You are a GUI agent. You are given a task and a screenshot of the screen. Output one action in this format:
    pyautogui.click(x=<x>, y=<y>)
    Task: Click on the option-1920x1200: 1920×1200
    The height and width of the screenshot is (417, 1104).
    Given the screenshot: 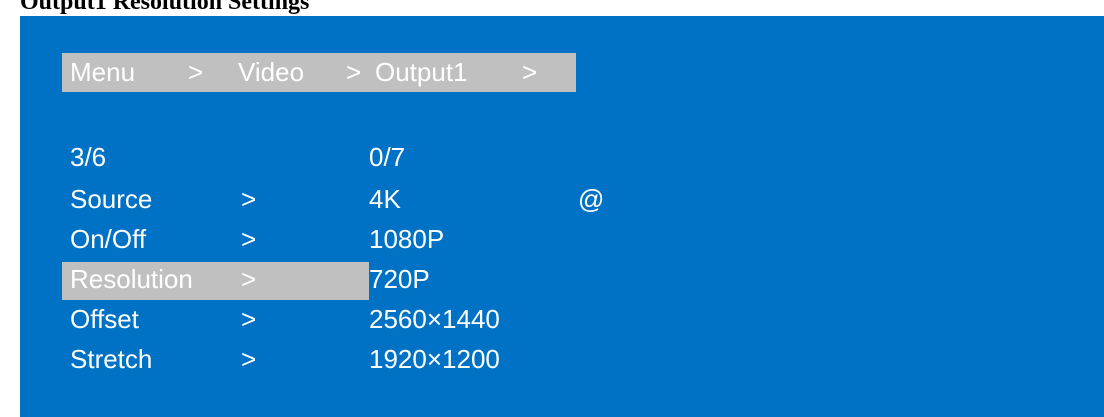 What is the action you would take?
    pyautogui.click(x=434, y=359)
    